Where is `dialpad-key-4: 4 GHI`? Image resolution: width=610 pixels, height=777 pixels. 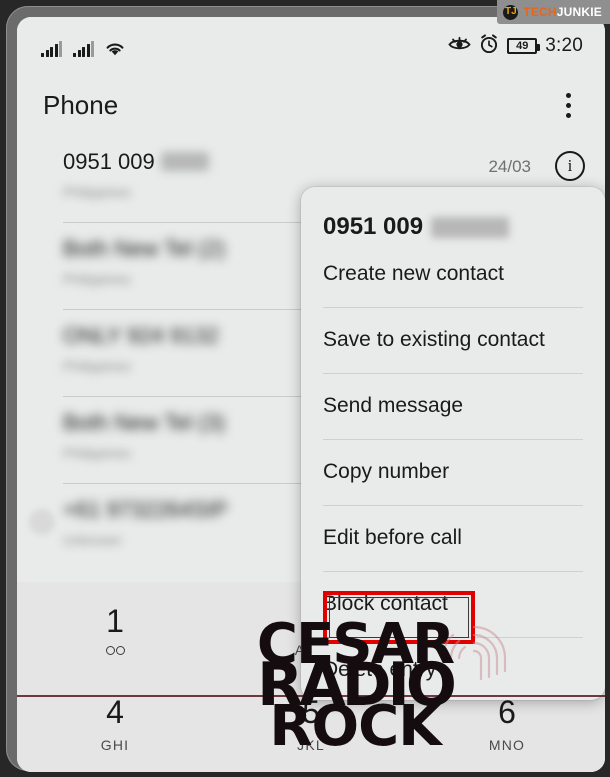 dialpad-key-4: 4 GHI is located at coordinates (115, 724).